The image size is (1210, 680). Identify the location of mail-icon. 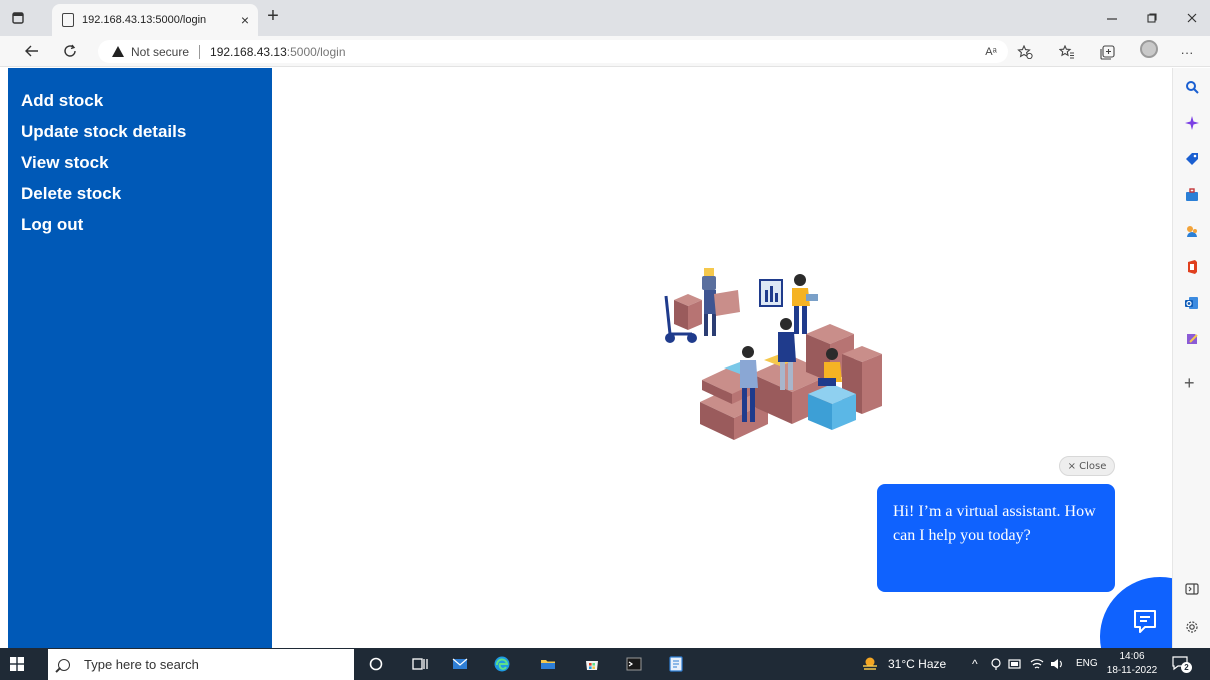
(460, 664).